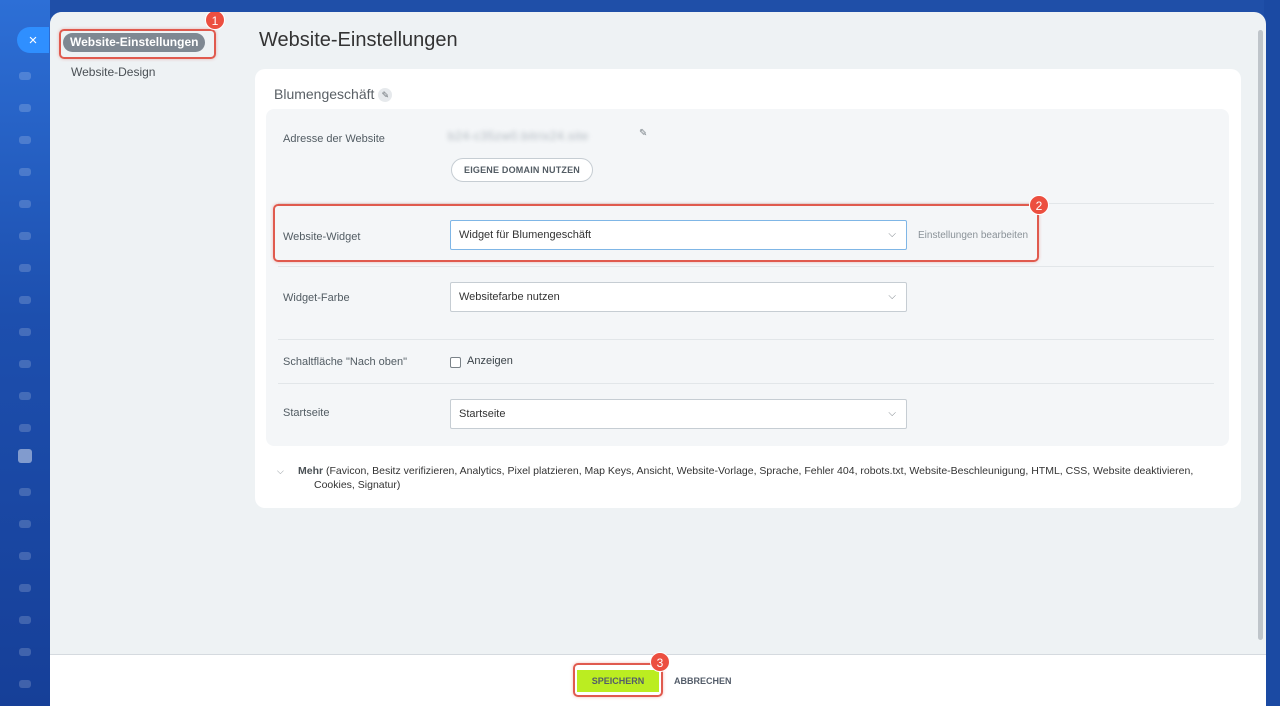 This screenshot has width=1280, height=706. Describe the element at coordinates (25, 456) in the screenshot. I see `rail-icon-active` at that location.